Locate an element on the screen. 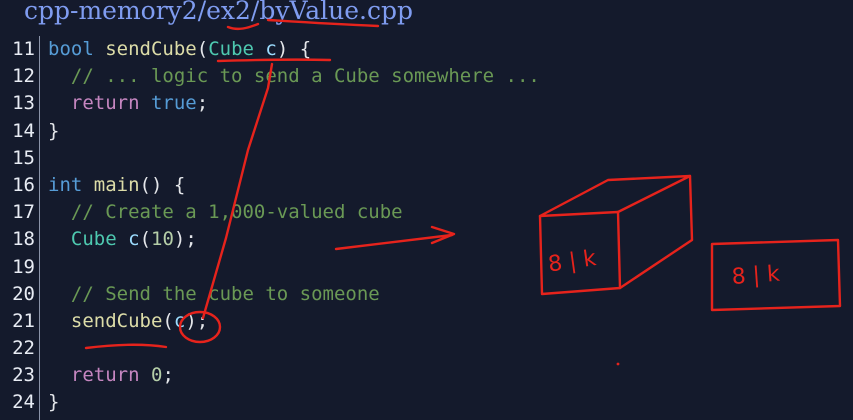 This screenshot has width=853, height=420. code-line: 21 sendCube(c); is located at coordinates (426, 321).